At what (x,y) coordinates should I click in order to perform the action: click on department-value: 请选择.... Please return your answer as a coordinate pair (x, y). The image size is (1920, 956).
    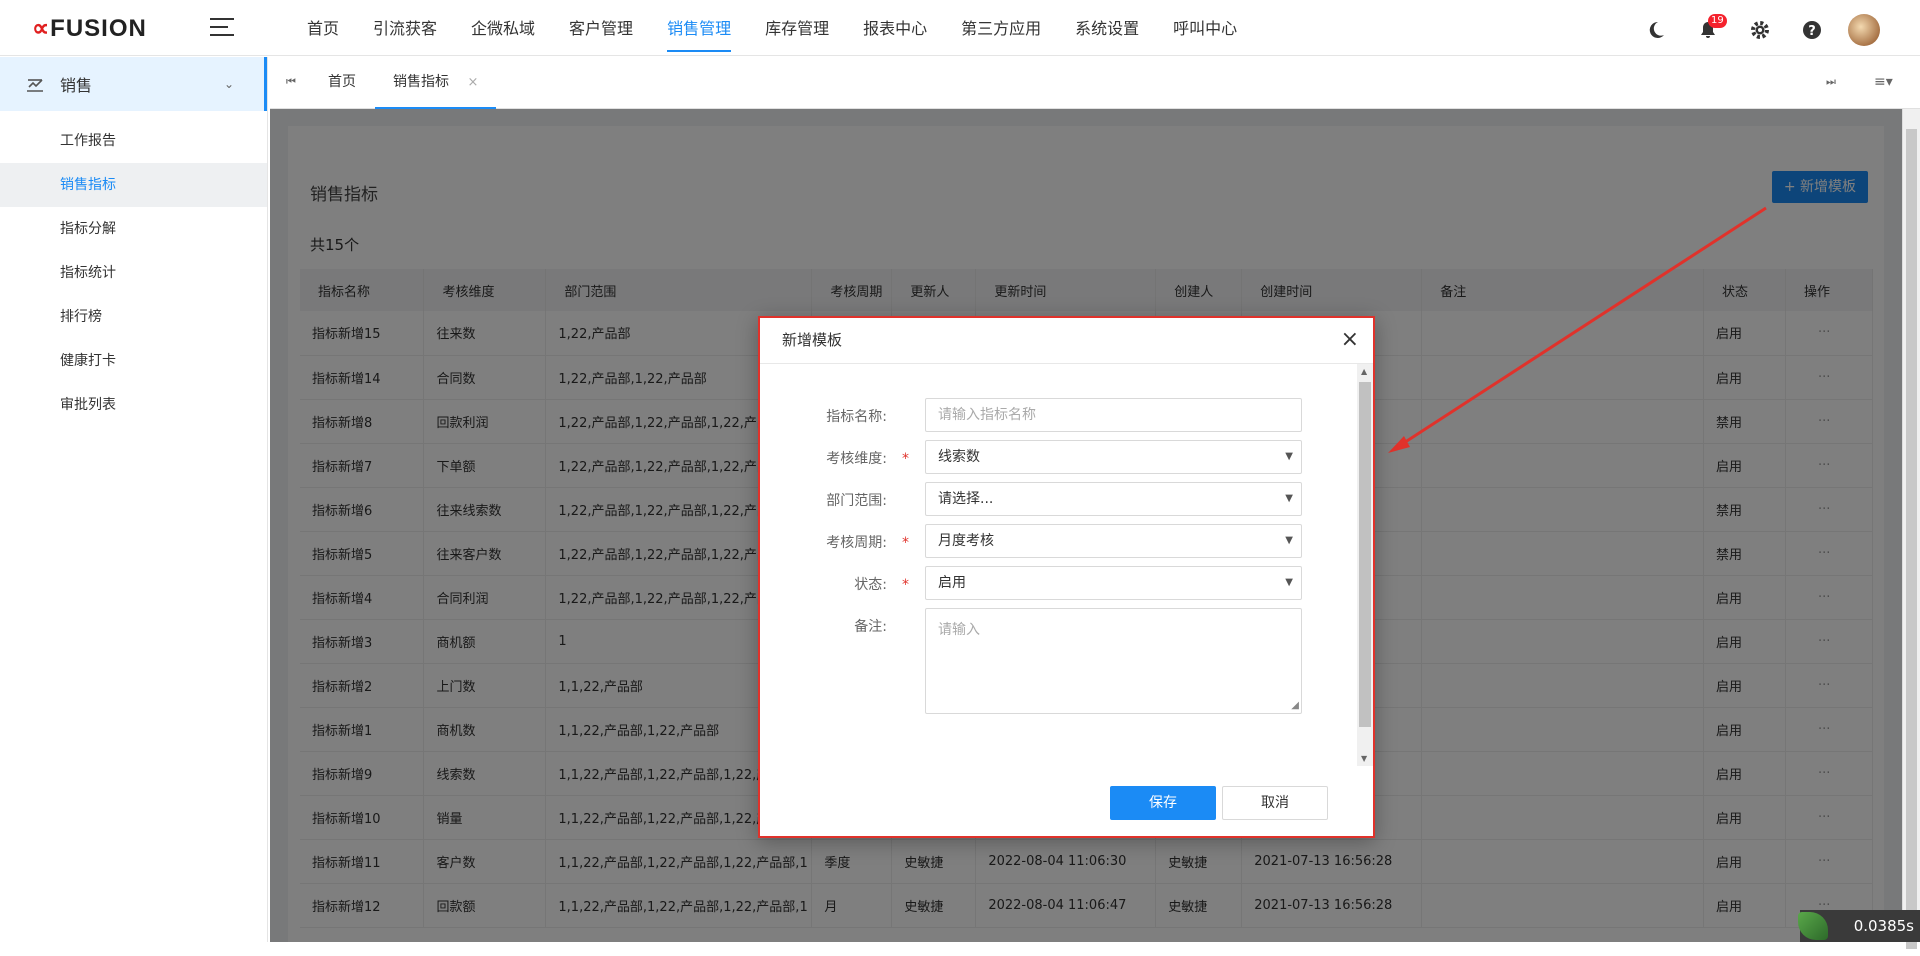
    Looking at the image, I should click on (965, 499).